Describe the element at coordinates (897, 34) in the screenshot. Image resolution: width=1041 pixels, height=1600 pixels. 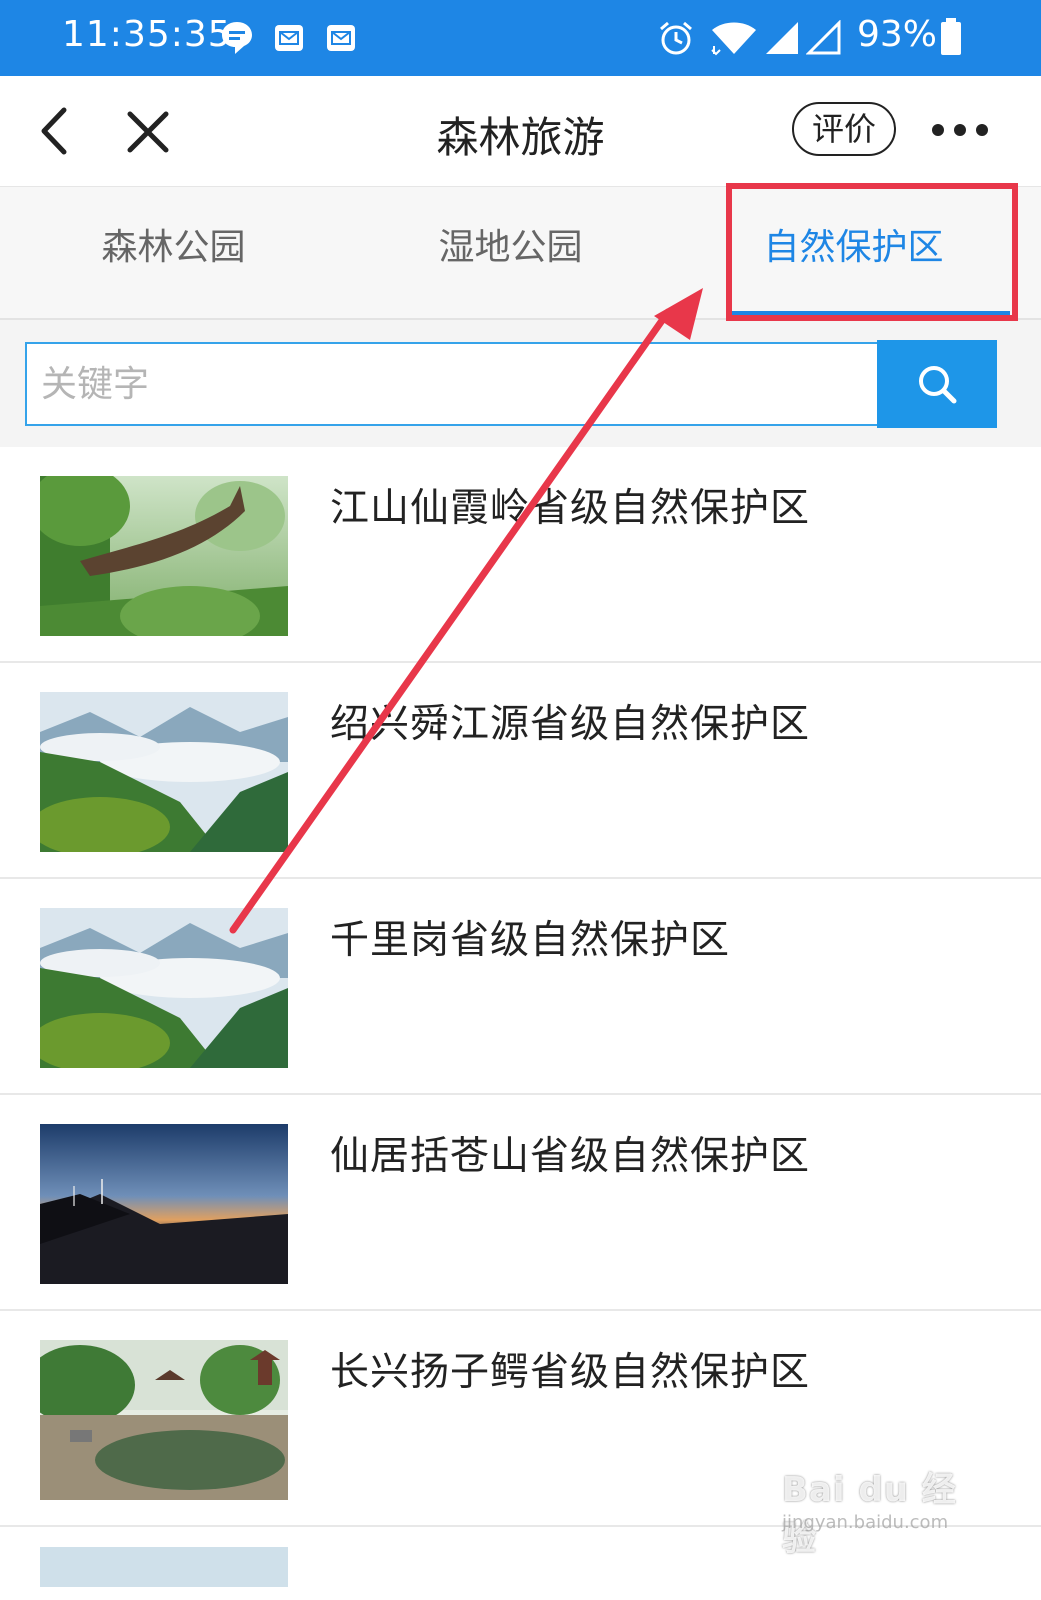
I see `battery-percent: 93%` at that location.